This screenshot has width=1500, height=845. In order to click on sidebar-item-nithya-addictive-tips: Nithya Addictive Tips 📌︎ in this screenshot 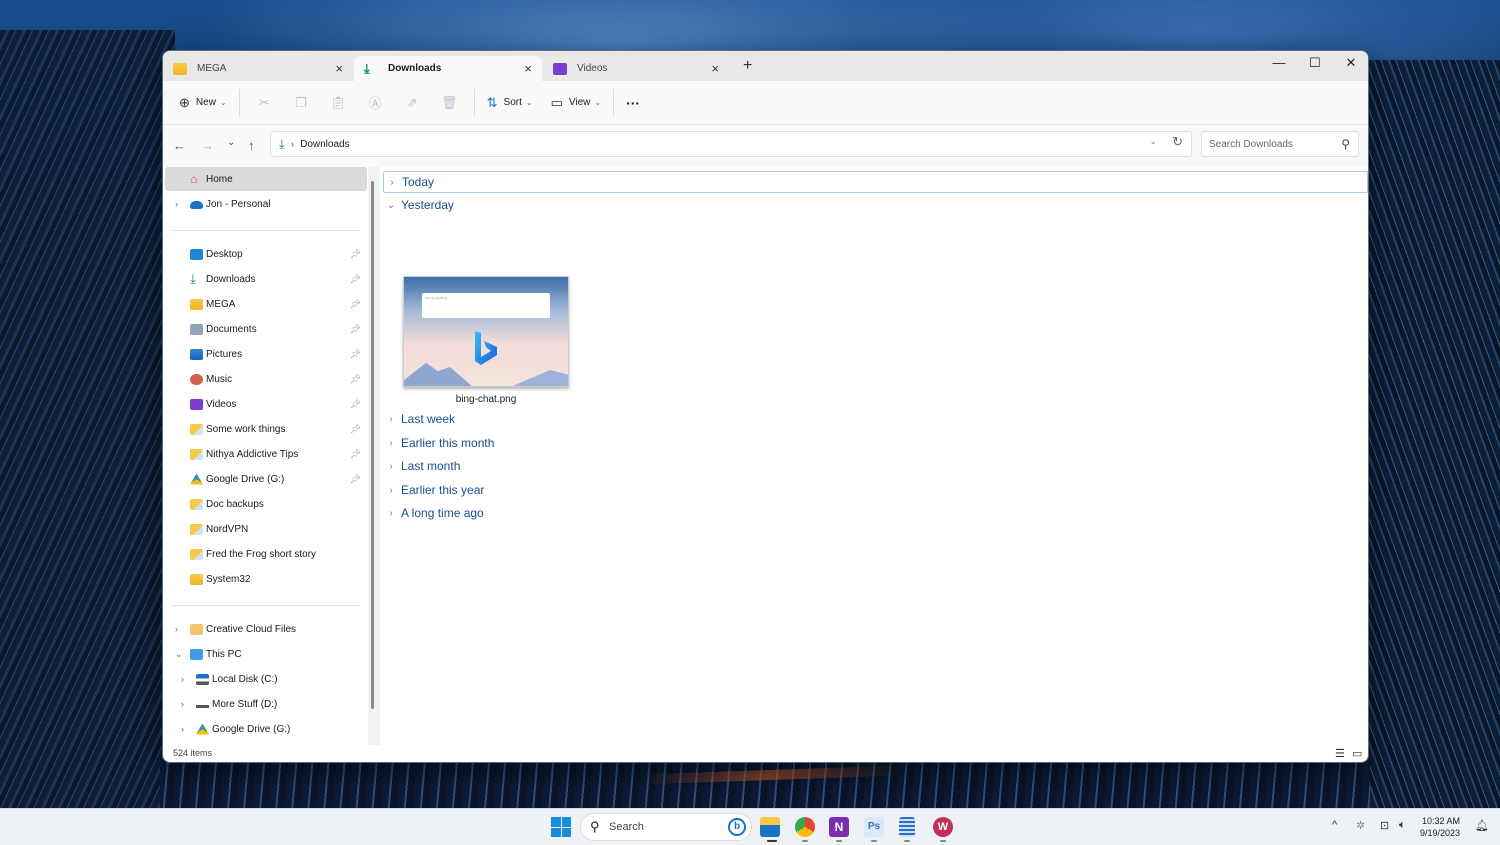, I will do `click(266, 454)`.